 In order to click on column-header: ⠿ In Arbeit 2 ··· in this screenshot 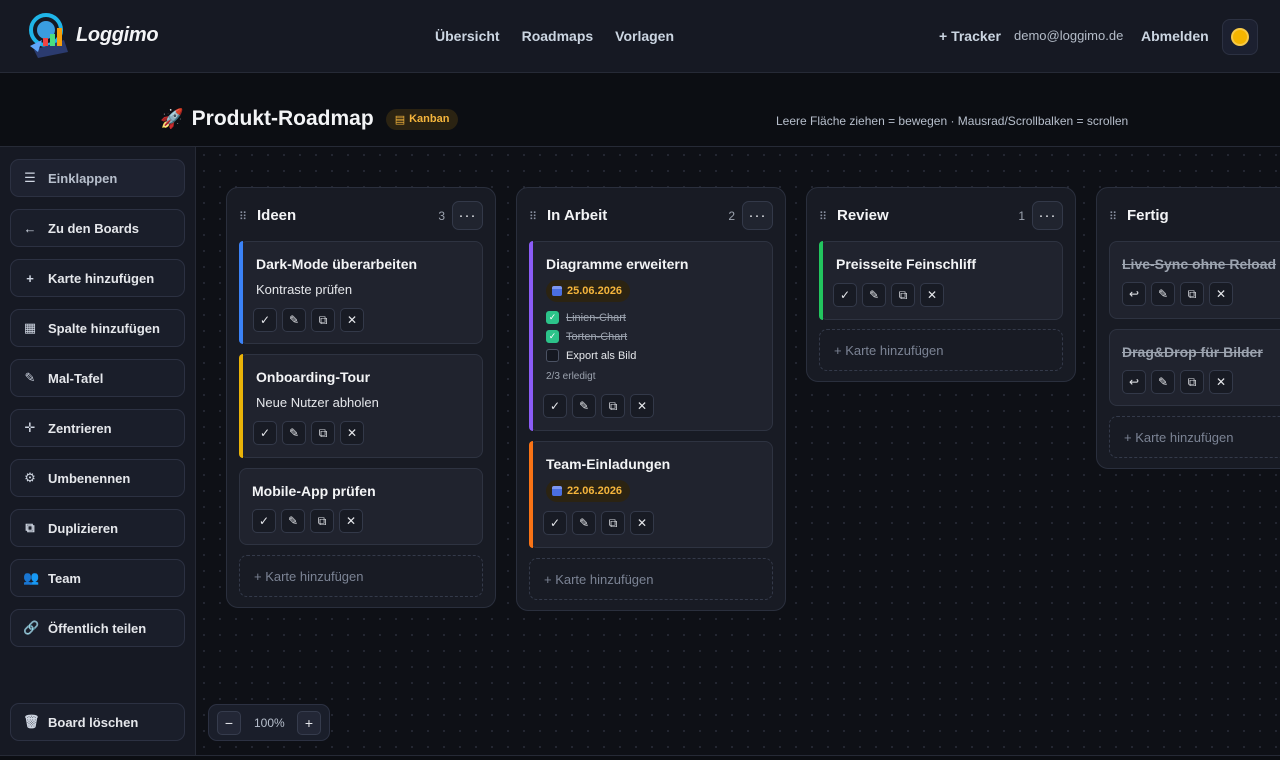, I will do `click(651, 216)`.